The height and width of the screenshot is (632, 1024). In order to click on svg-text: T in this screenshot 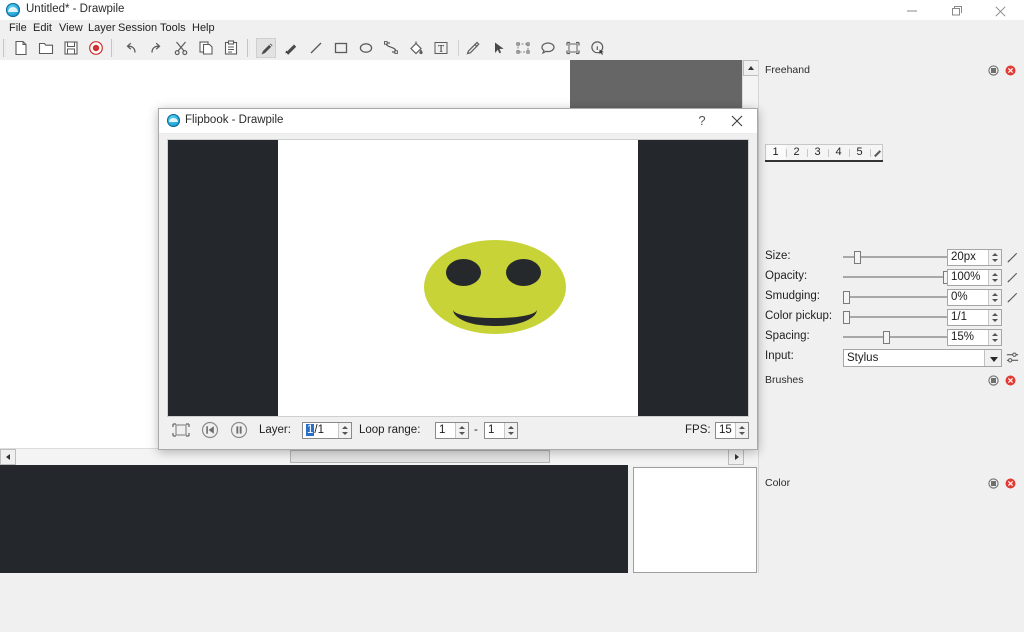, I will do `click(441, 49)`.